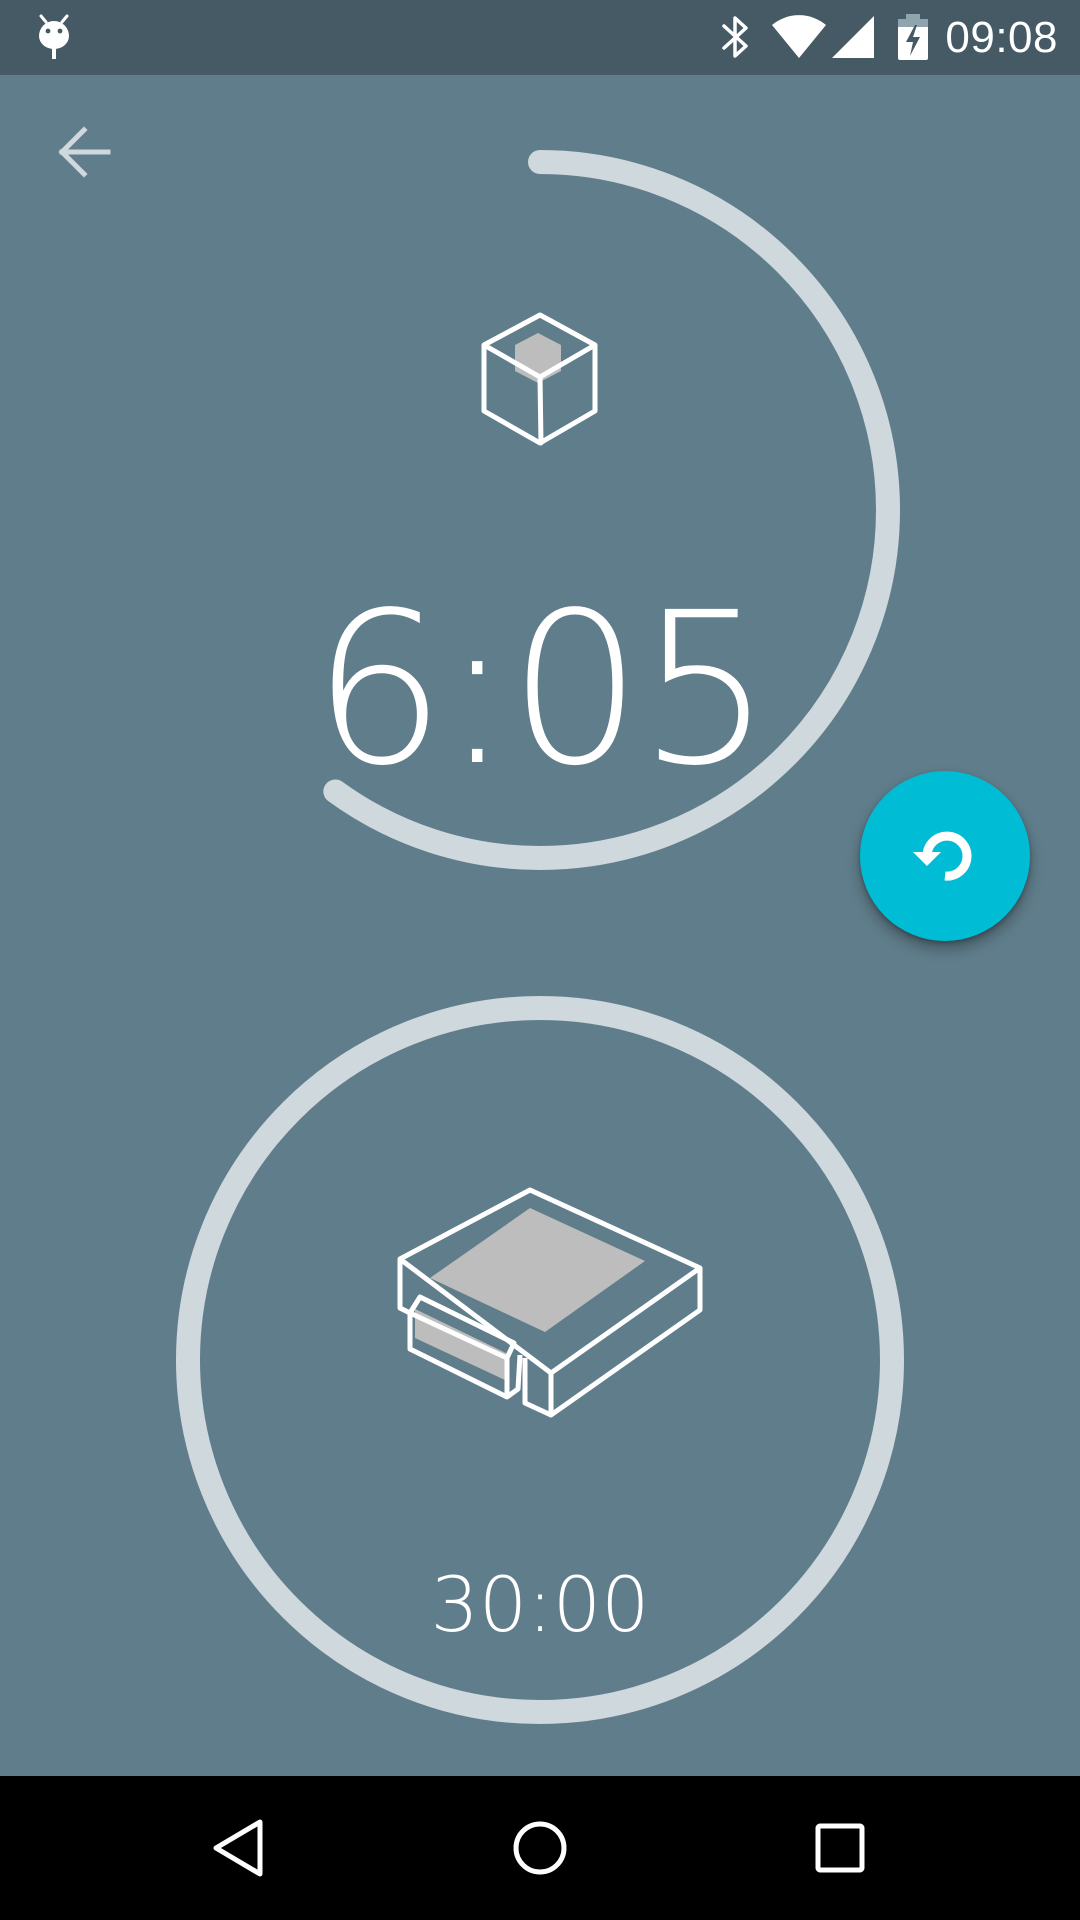 The height and width of the screenshot is (1920, 1080). Describe the element at coordinates (942, 856) in the screenshot. I see `reset-icon` at that location.